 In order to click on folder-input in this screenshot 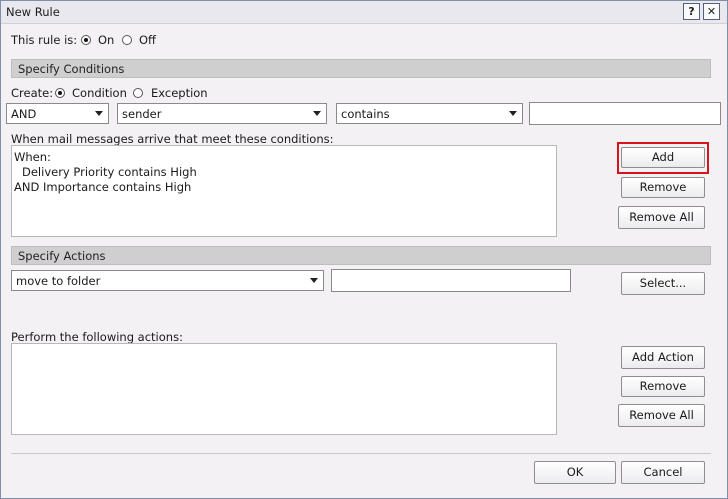, I will do `click(451, 280)`.